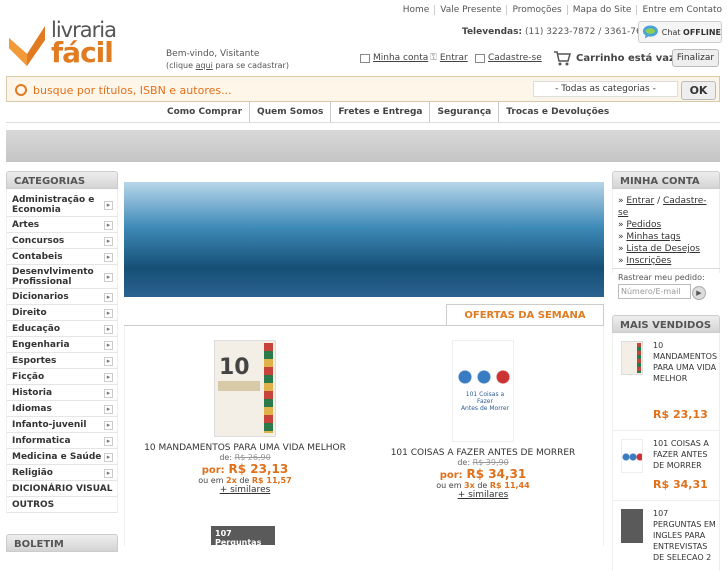 The height and width of the screenshot is (571, 727). What do you see at coordinates (243, 535) in the screenshot?
I see `book-cover-107-perguntas: 107 Perguntas` at bounding box center [243, 535].